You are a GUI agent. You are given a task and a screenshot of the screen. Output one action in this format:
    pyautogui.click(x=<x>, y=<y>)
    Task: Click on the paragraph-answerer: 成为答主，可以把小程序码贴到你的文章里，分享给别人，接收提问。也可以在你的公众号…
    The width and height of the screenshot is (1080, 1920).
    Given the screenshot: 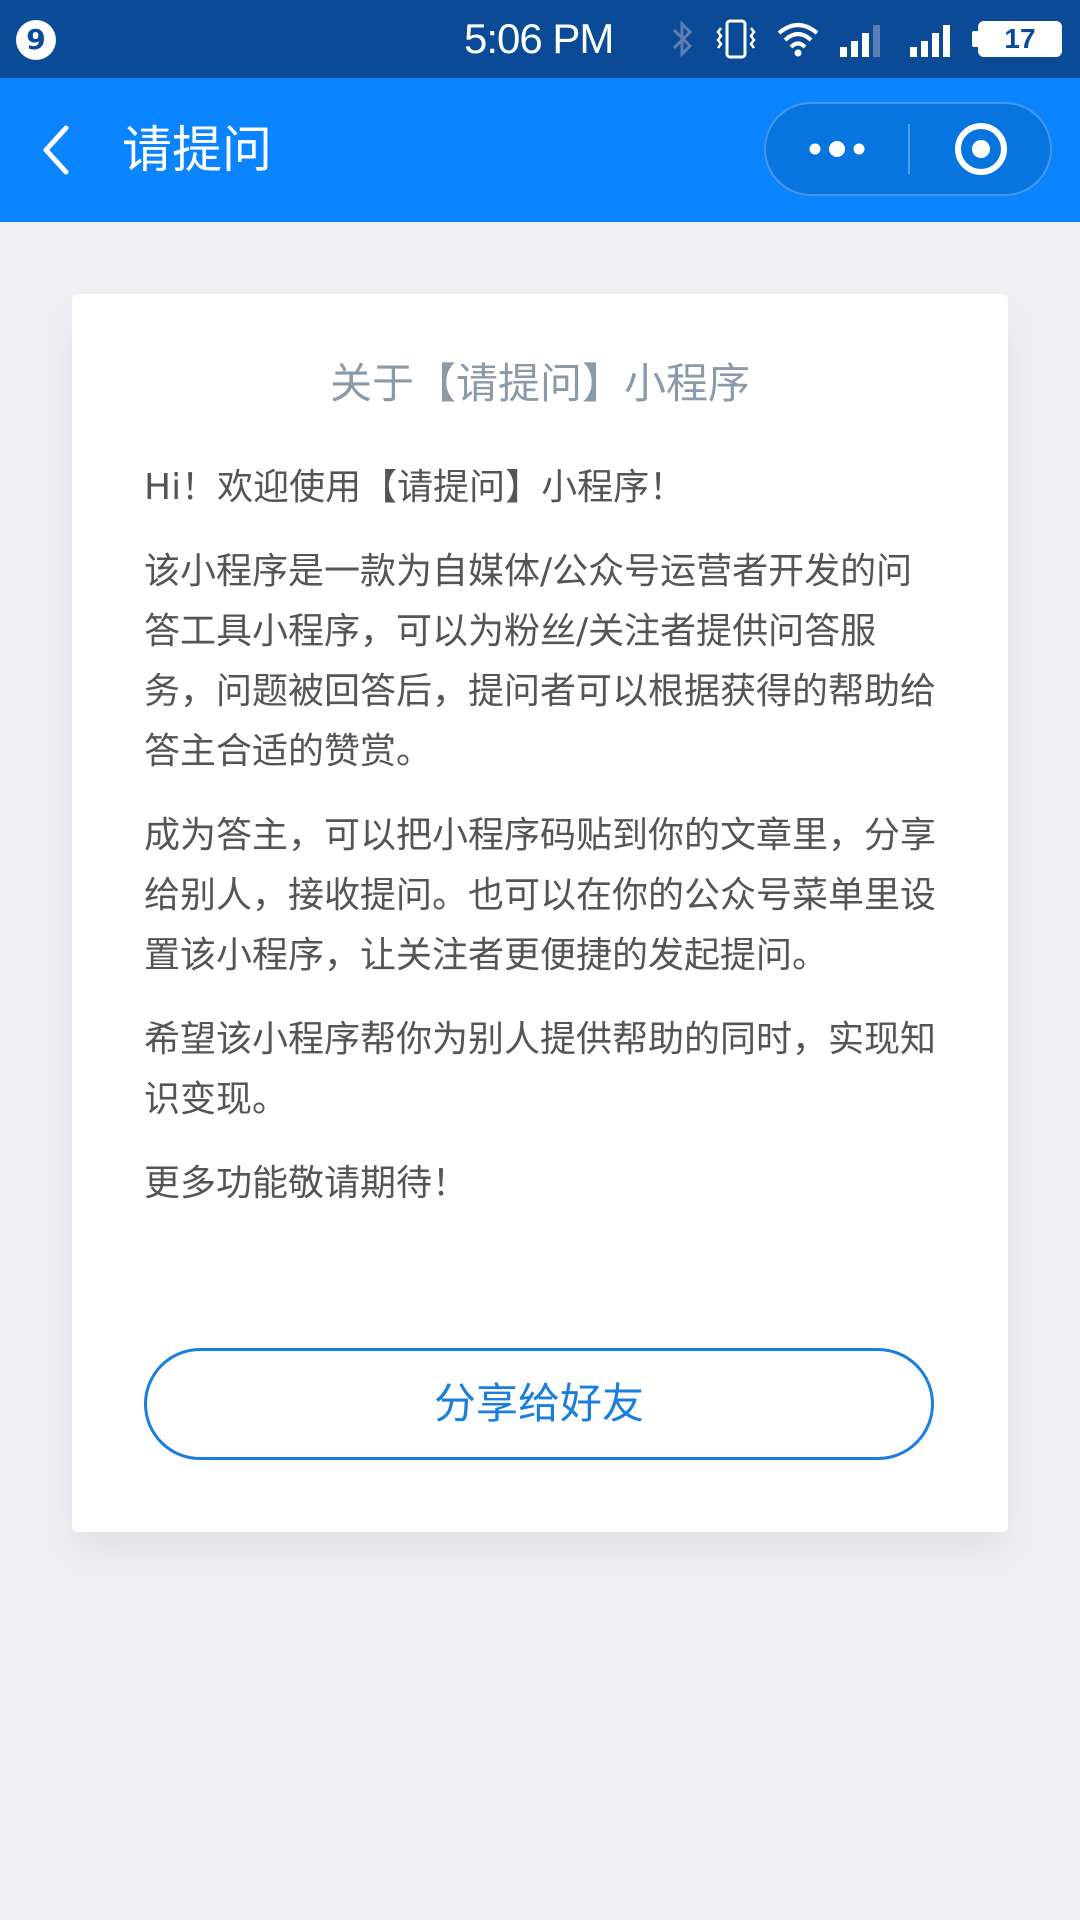 What is the action you would take?
    pyautogui.click(x=540, y=895)
    